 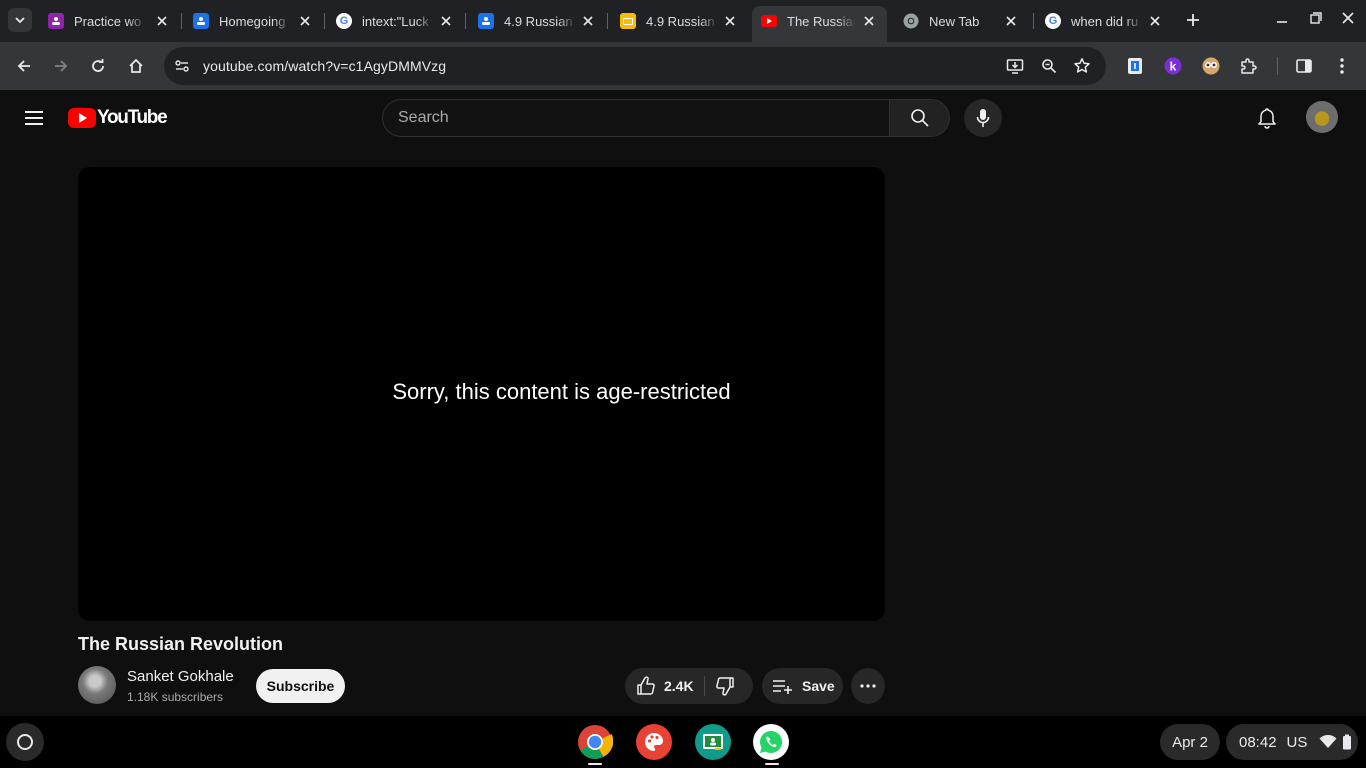 I want to click on like-dislike-group: 2.4K, so click(x=689, y=686).